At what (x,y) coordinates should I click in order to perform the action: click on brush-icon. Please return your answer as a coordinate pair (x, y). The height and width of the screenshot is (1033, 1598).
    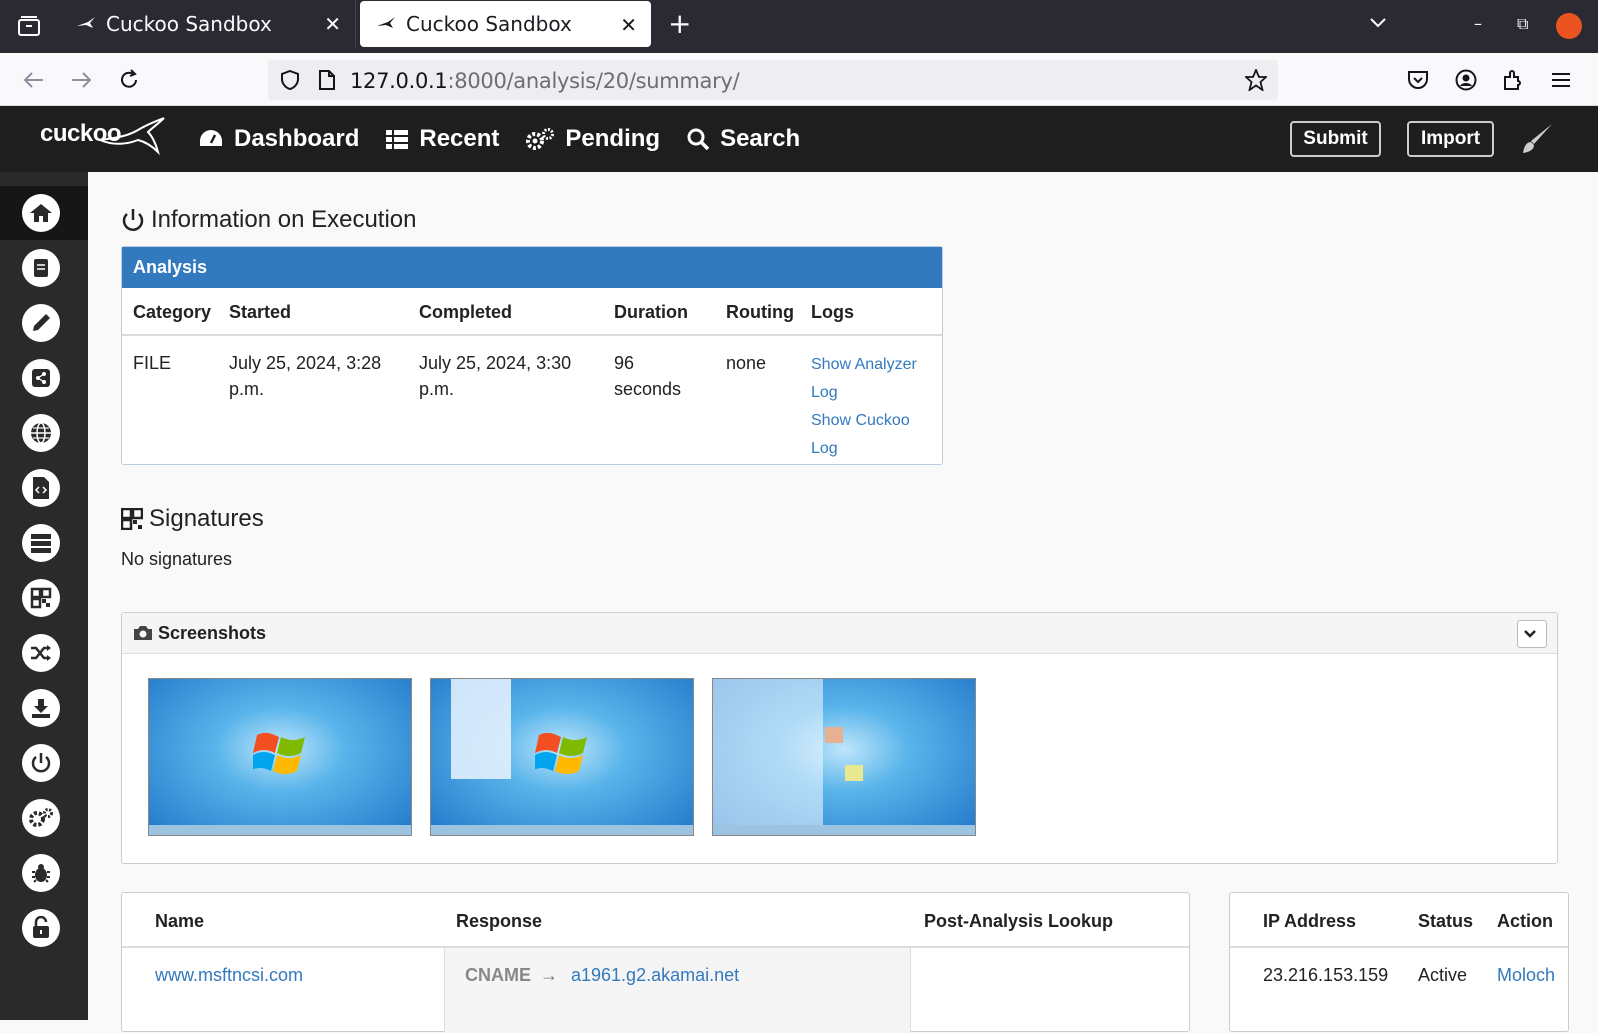
    Looking at the image, I should click on (1537, 141).